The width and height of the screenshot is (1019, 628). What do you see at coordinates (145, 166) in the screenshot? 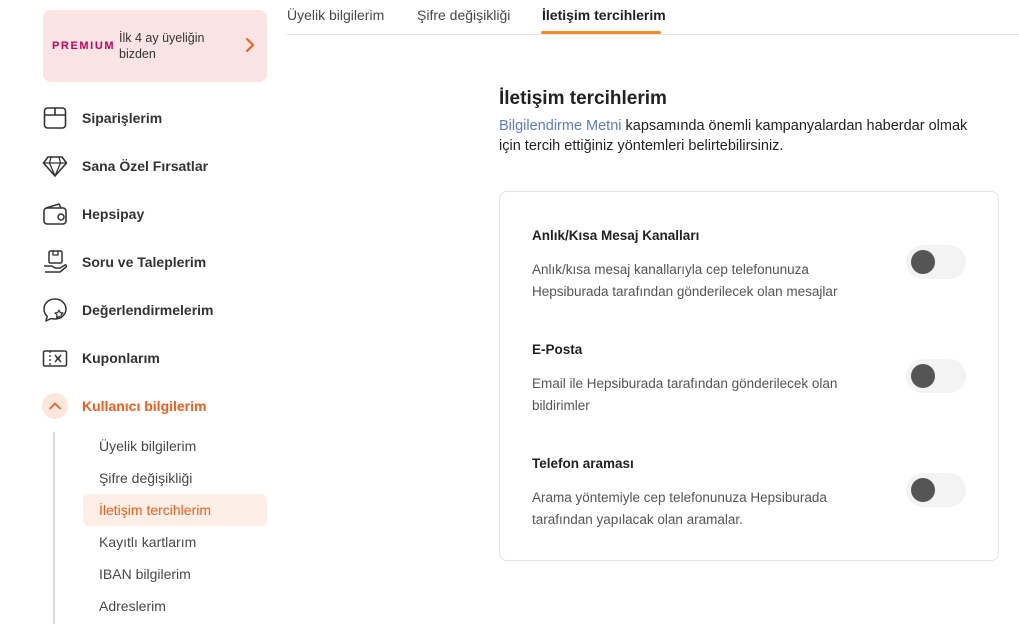
I see `sidebar-item-label: Sana Özel Fırsatlar` at bounding box center [145, 166].